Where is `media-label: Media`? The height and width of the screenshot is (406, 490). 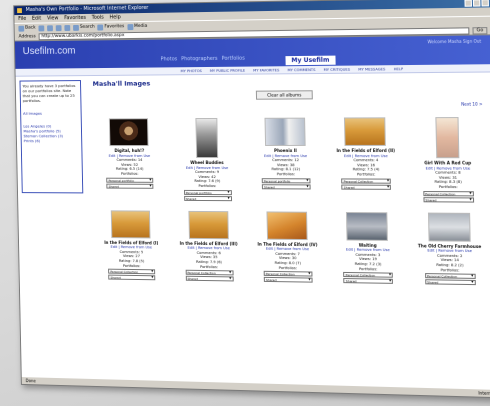 media-label: Media is located at coordinates (141, 26).